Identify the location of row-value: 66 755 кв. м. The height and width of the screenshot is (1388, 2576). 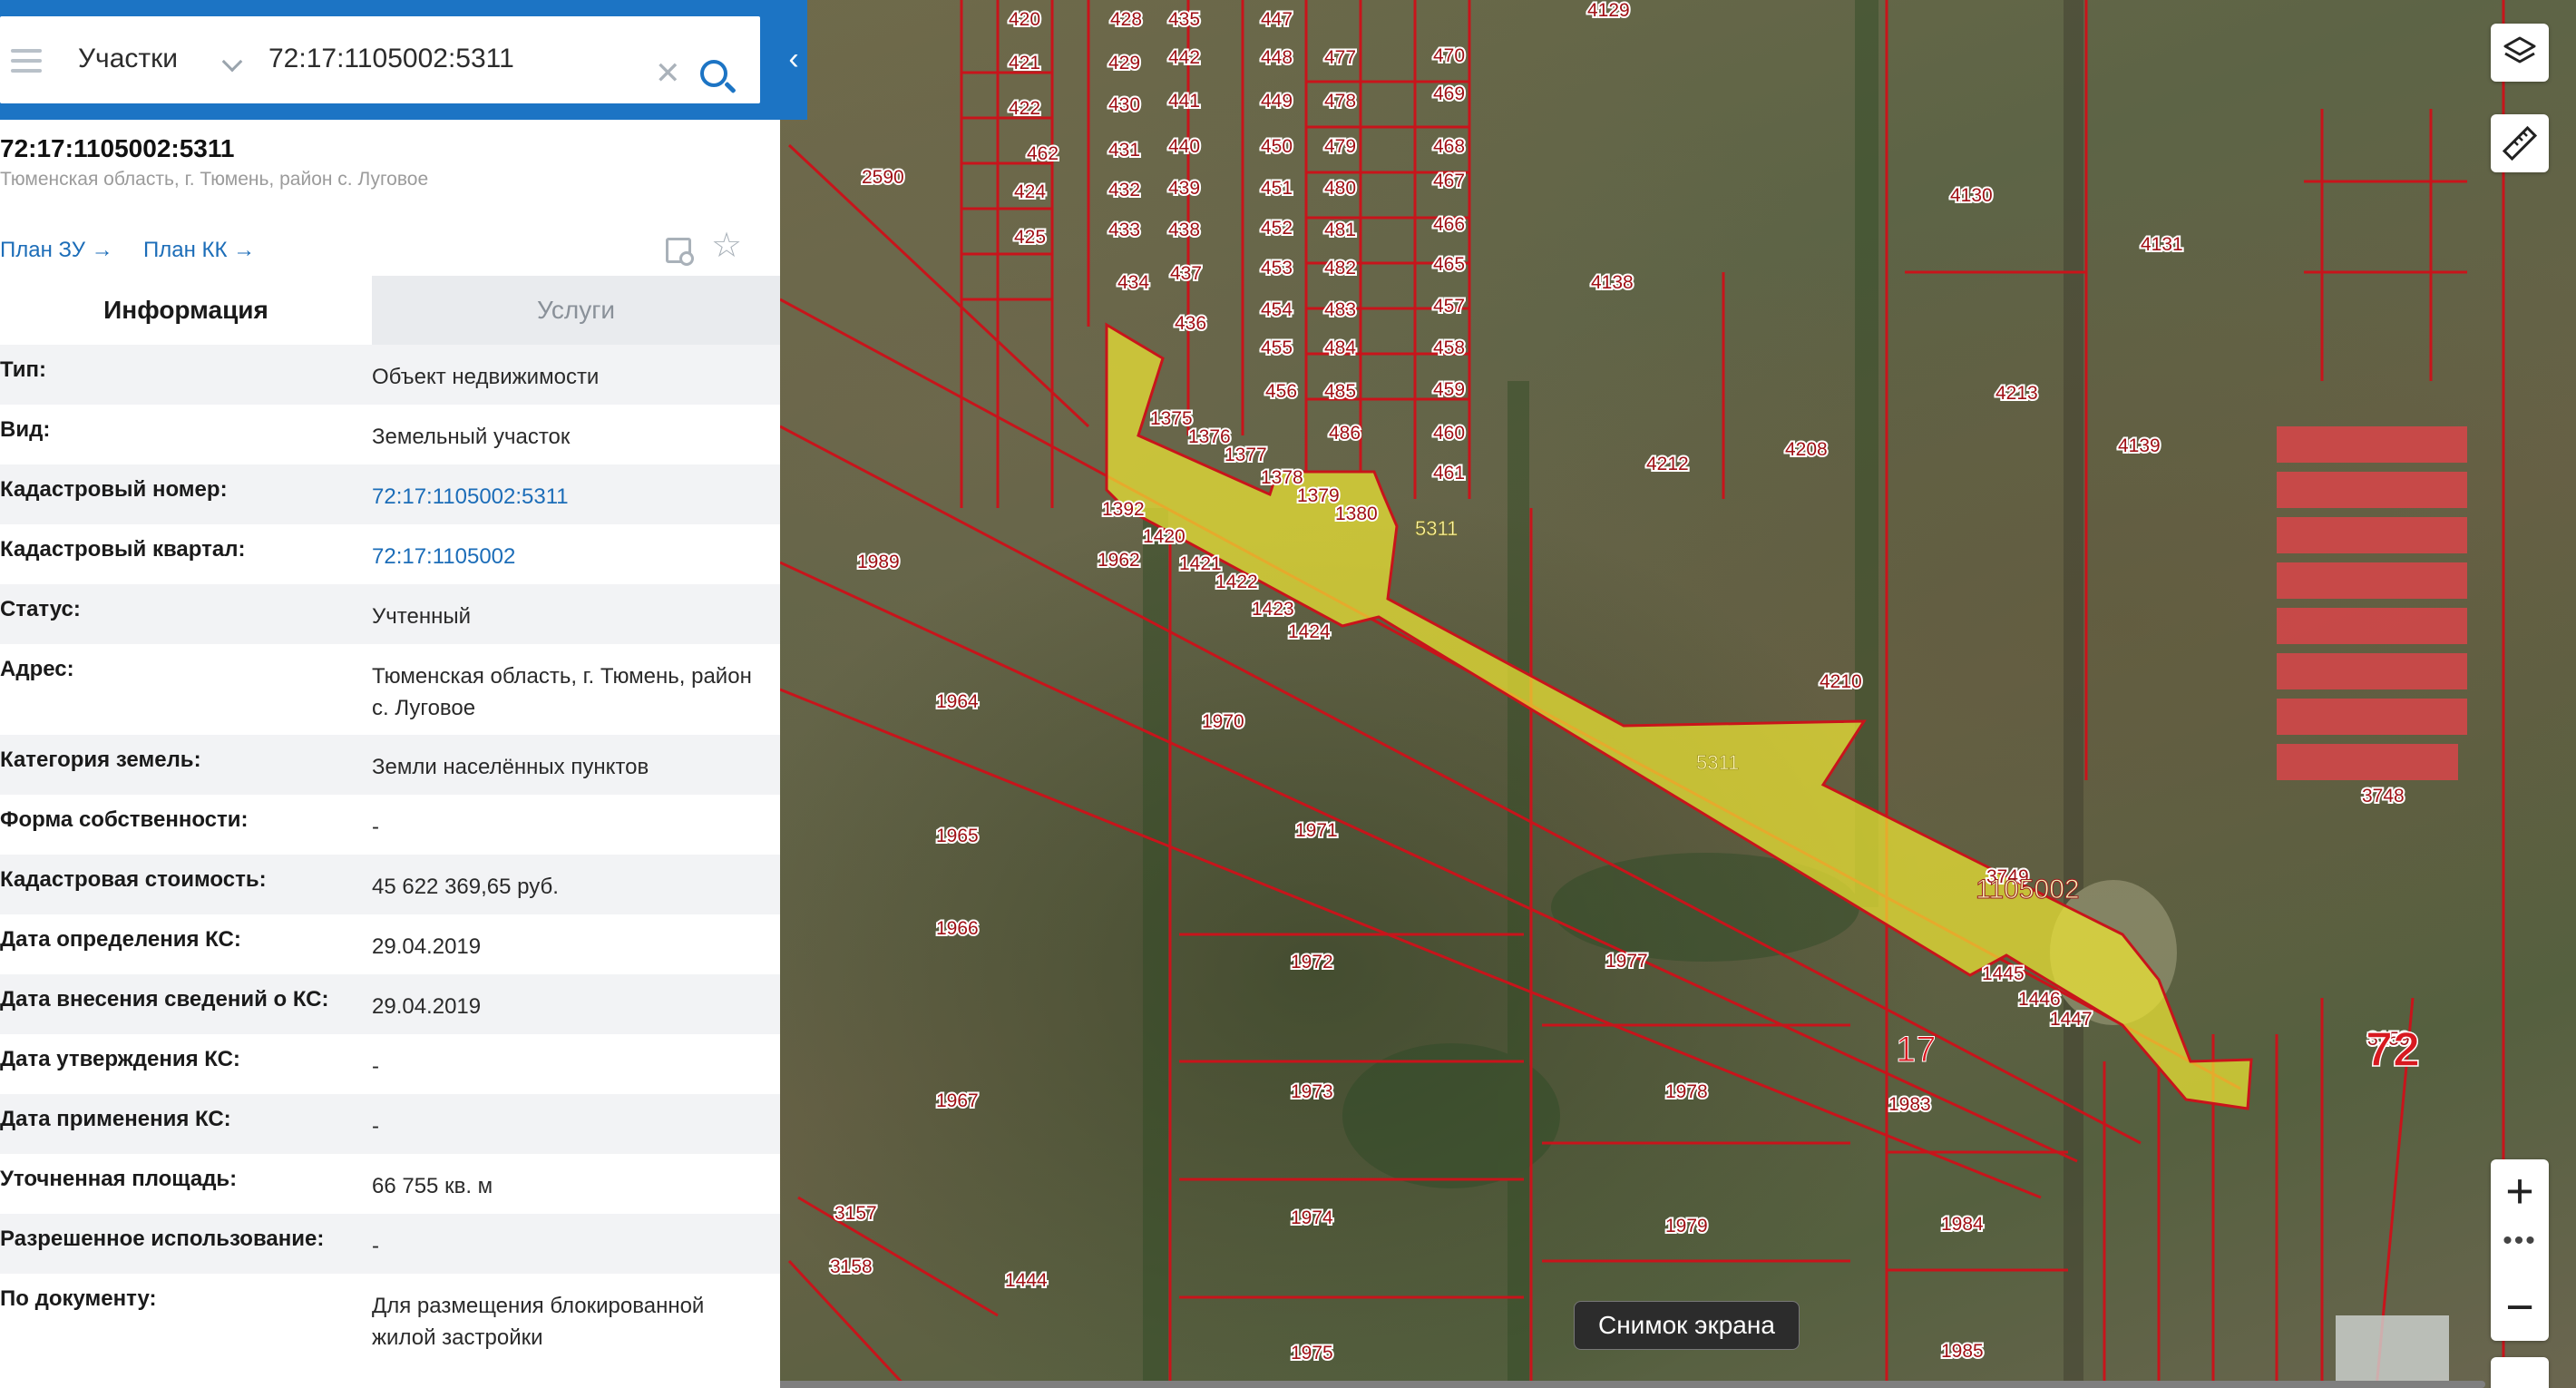
(432, 1186).